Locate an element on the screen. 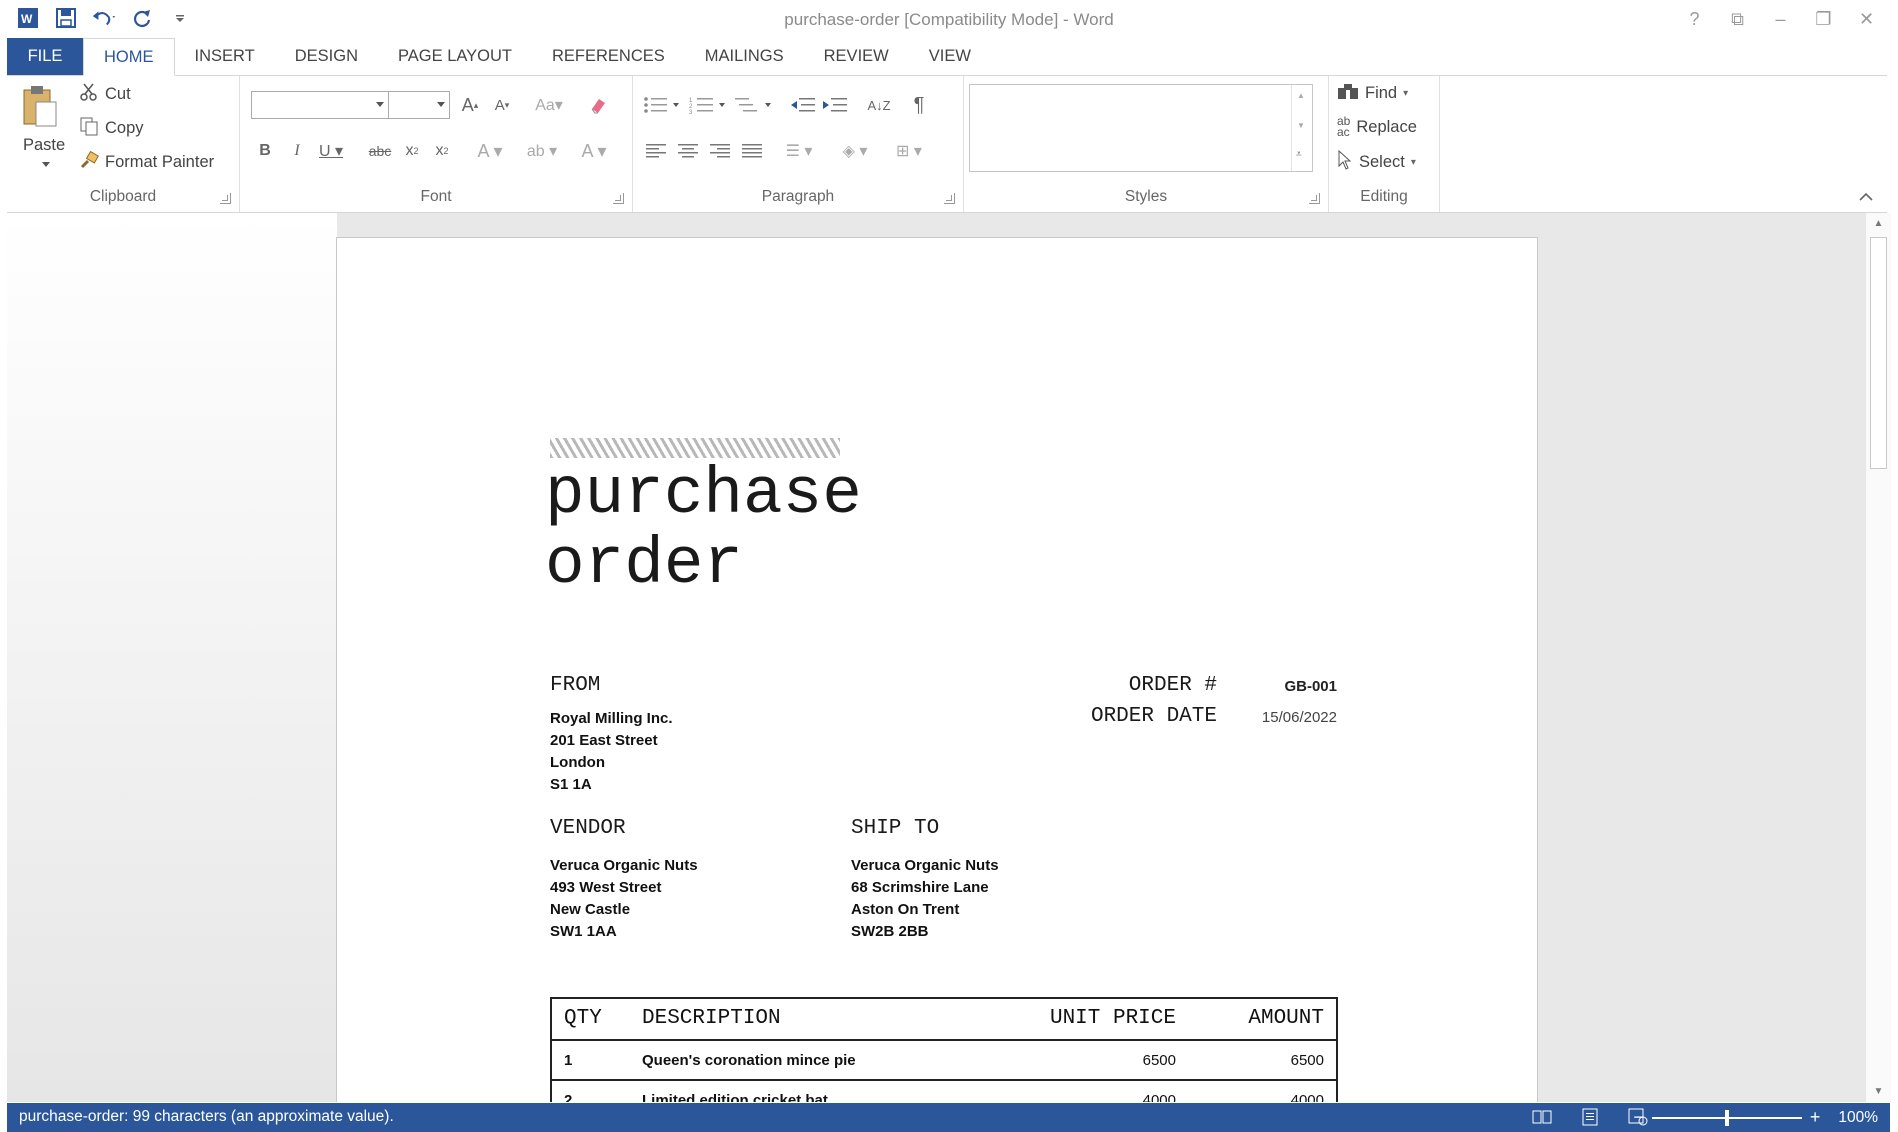 The width and height of the screenshot is (1898, 1132). ship-to-line: SW2B 2BB is located at coordinates (890, 931).